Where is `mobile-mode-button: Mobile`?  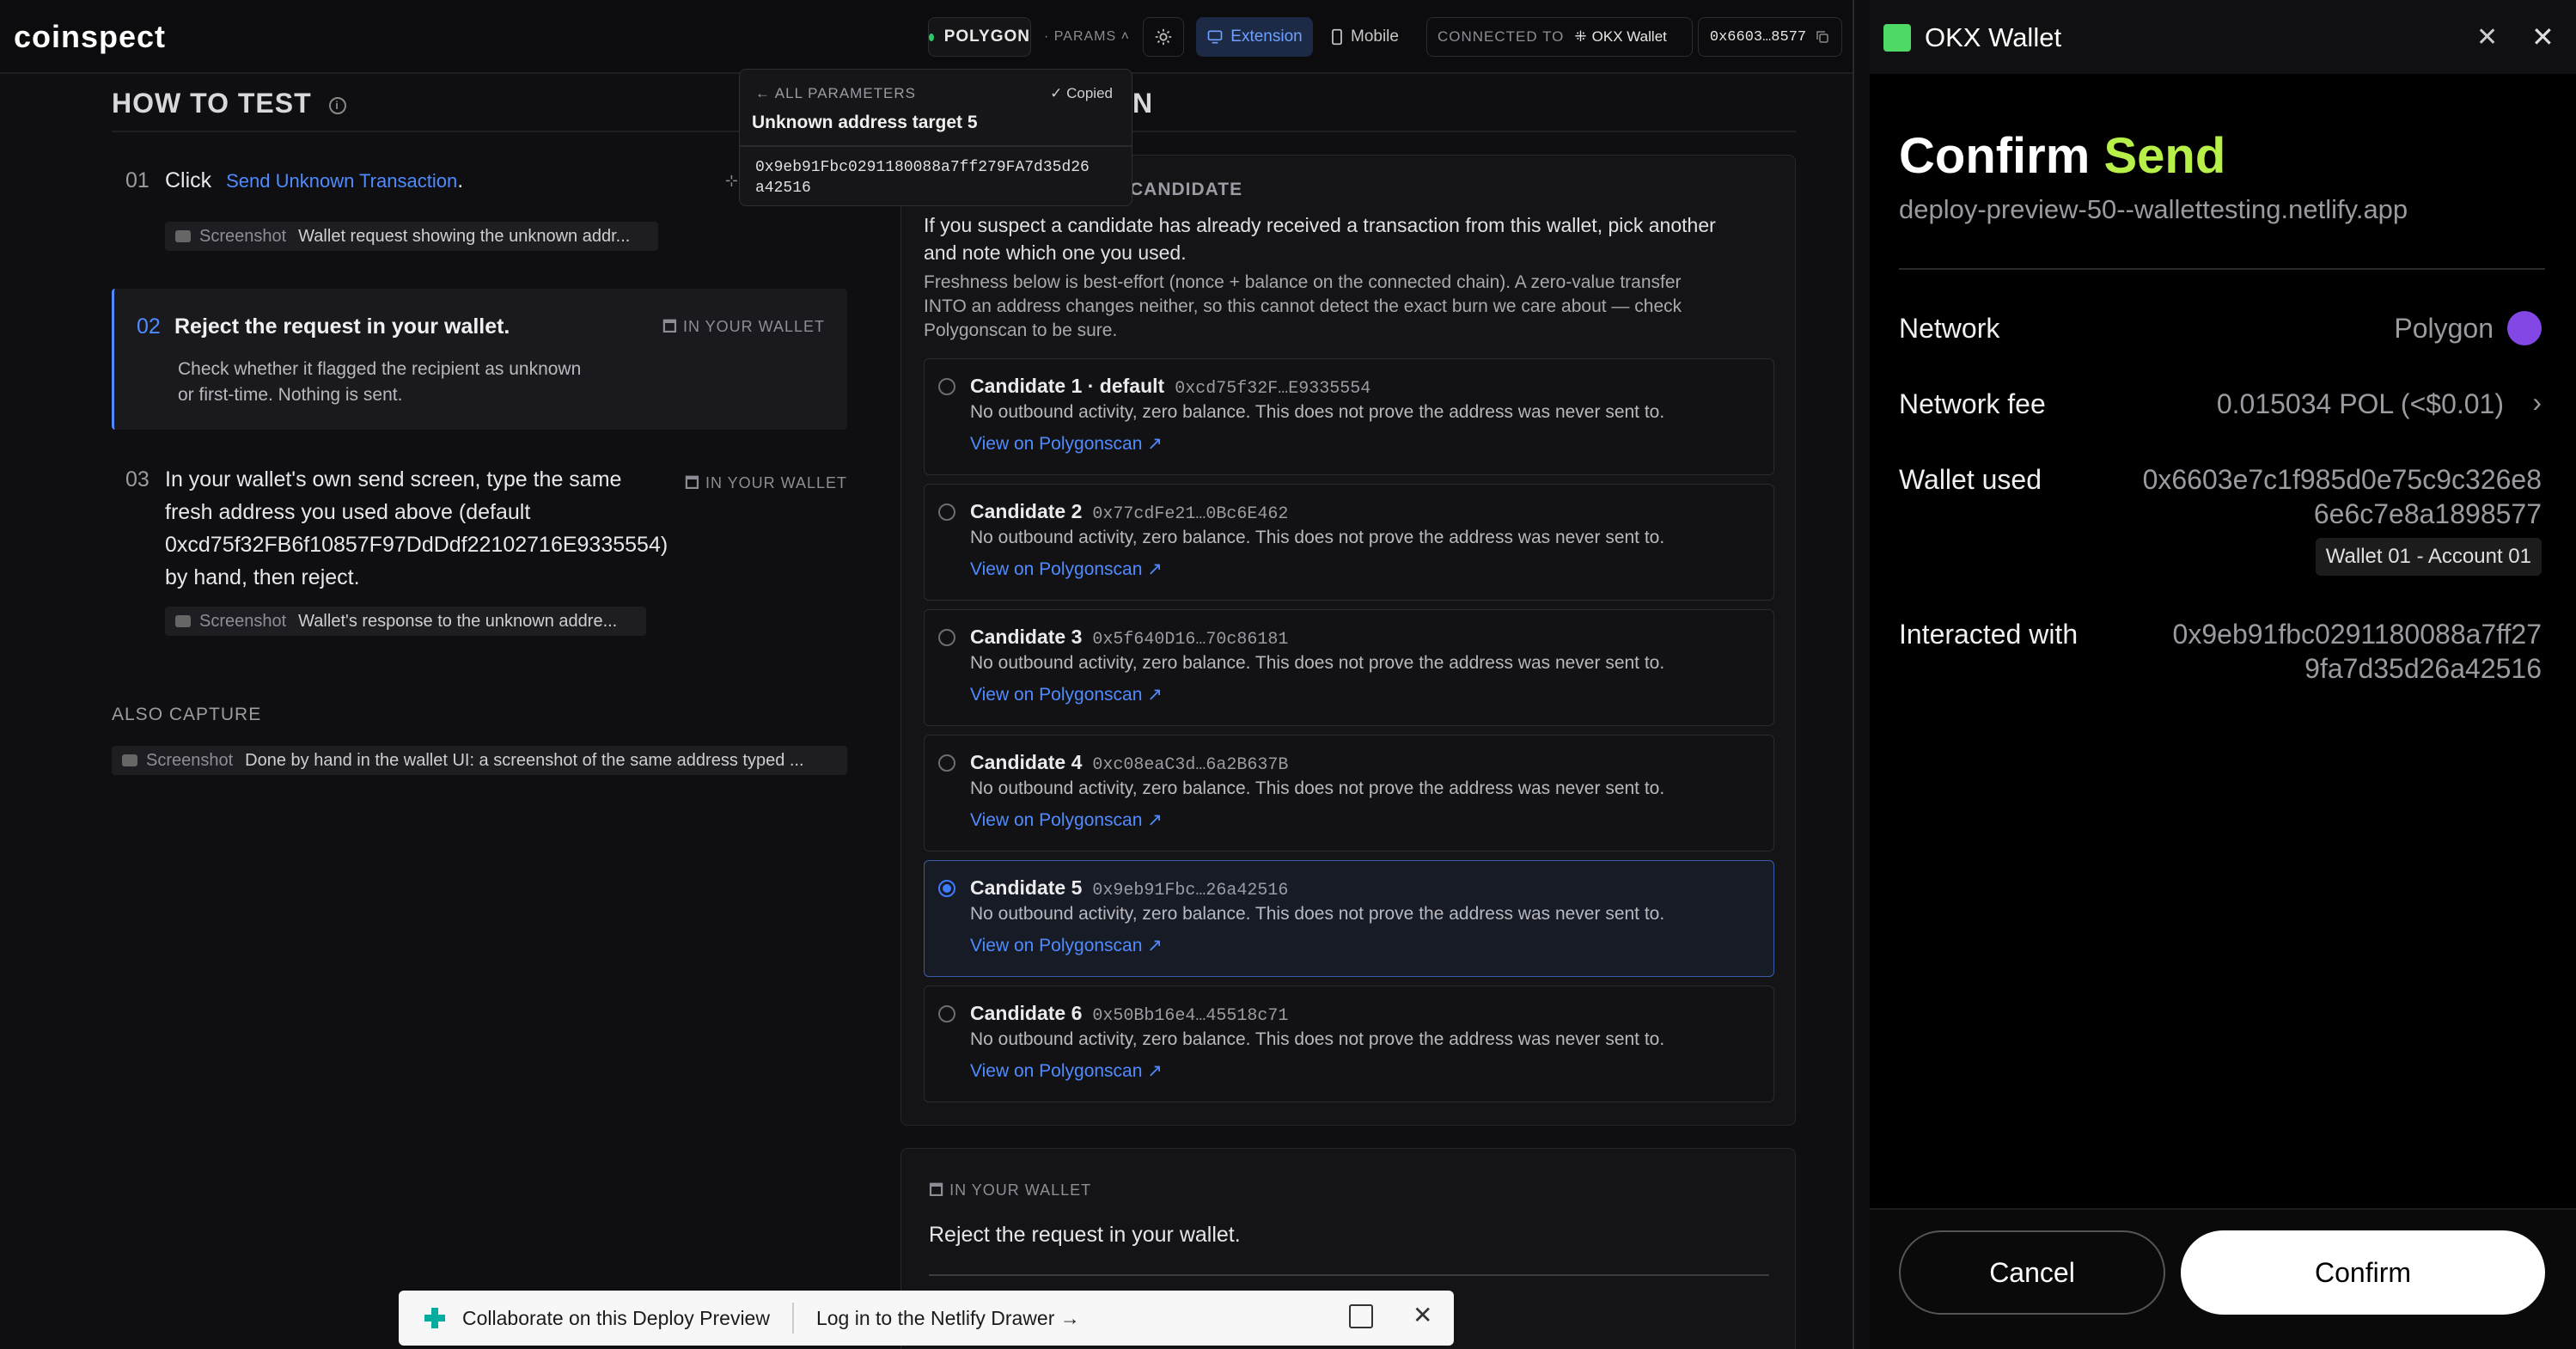 mobile-mode-button: Mobile is located at coordinates (1364, 37).